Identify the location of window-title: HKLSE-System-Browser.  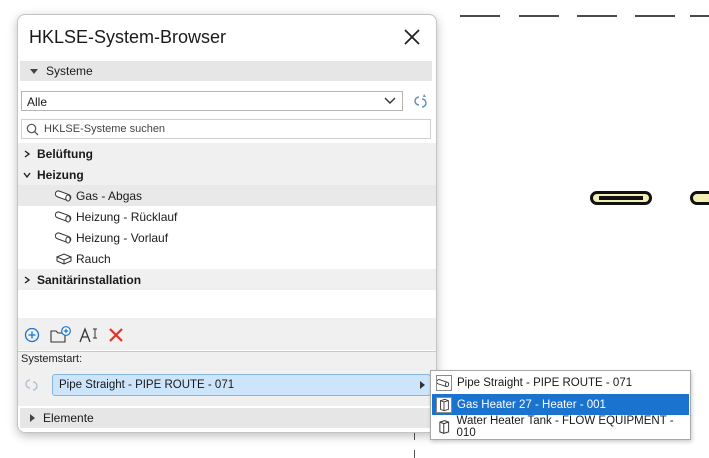
(128, 37).